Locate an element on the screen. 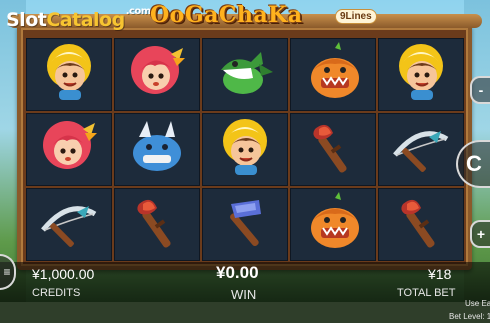  site-watermark: SlotCatalog.com is located at coordinates (78, 18).